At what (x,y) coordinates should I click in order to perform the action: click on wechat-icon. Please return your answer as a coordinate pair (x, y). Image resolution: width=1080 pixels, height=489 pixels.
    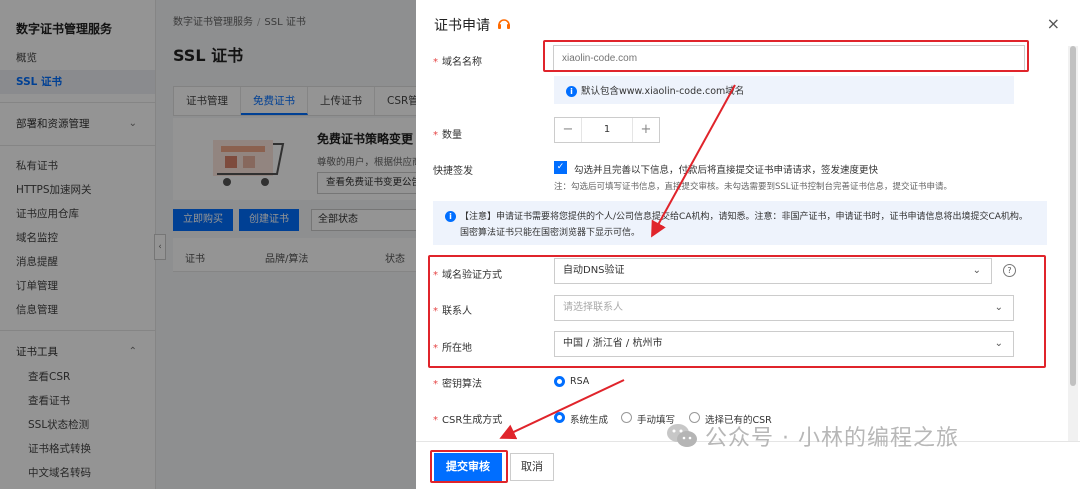
    Looking at the image, I should click on (682, 435).